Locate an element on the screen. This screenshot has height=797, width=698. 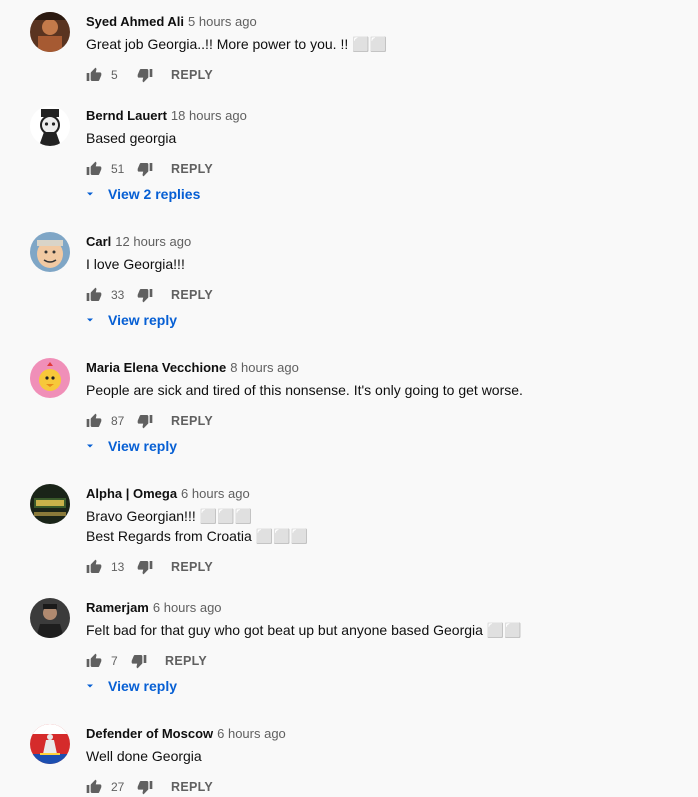
comment-time: 12 hours ago is located at coordinates (153, 241).